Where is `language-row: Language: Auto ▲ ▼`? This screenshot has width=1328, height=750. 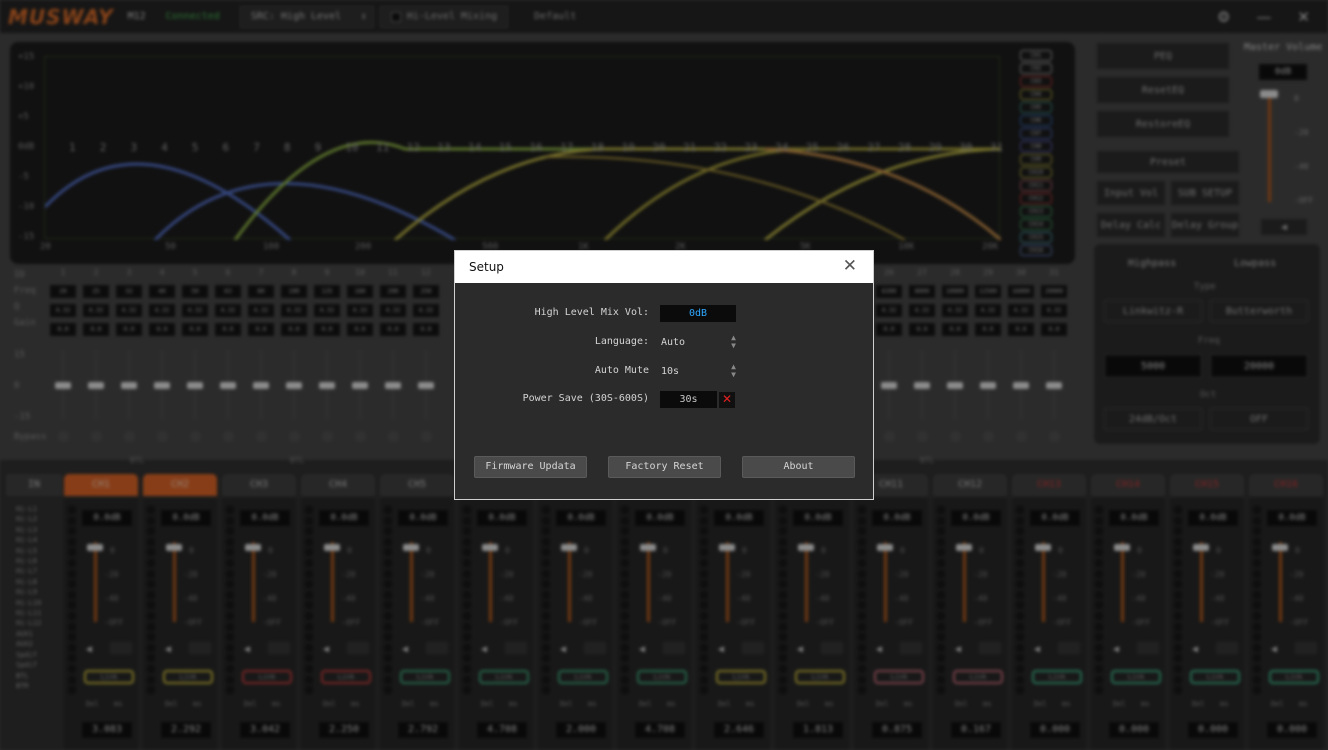
language-row: Language: Auto ▲ ▼ is located at coordinates (665, 343).